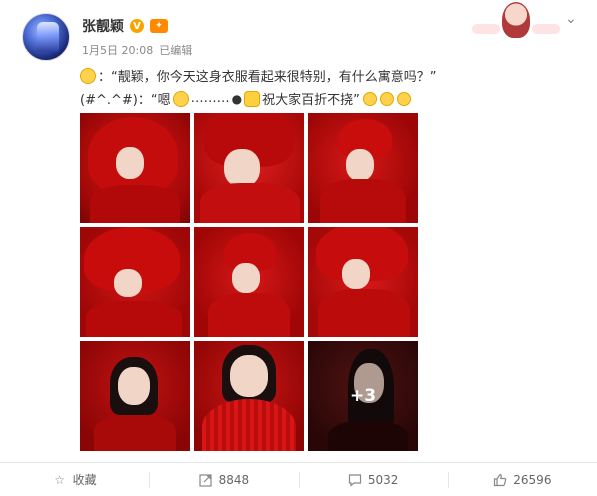  What do you see at coordinates (383, 479) in the screenshot?
I see `comment-count: 5032` at bounding box center [383, 479].